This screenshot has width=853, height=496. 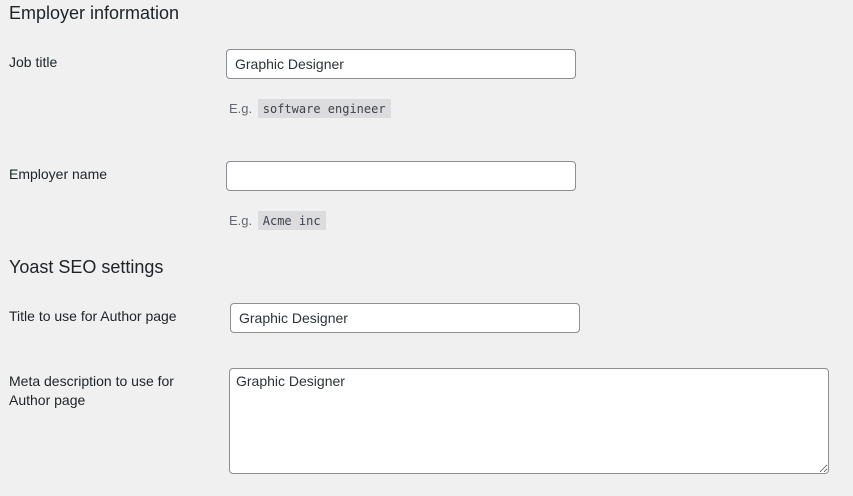 What do you see at coordinates (401, 176) in the screenshot?
I see `employer-name-input` at bounding box center [401, 176].